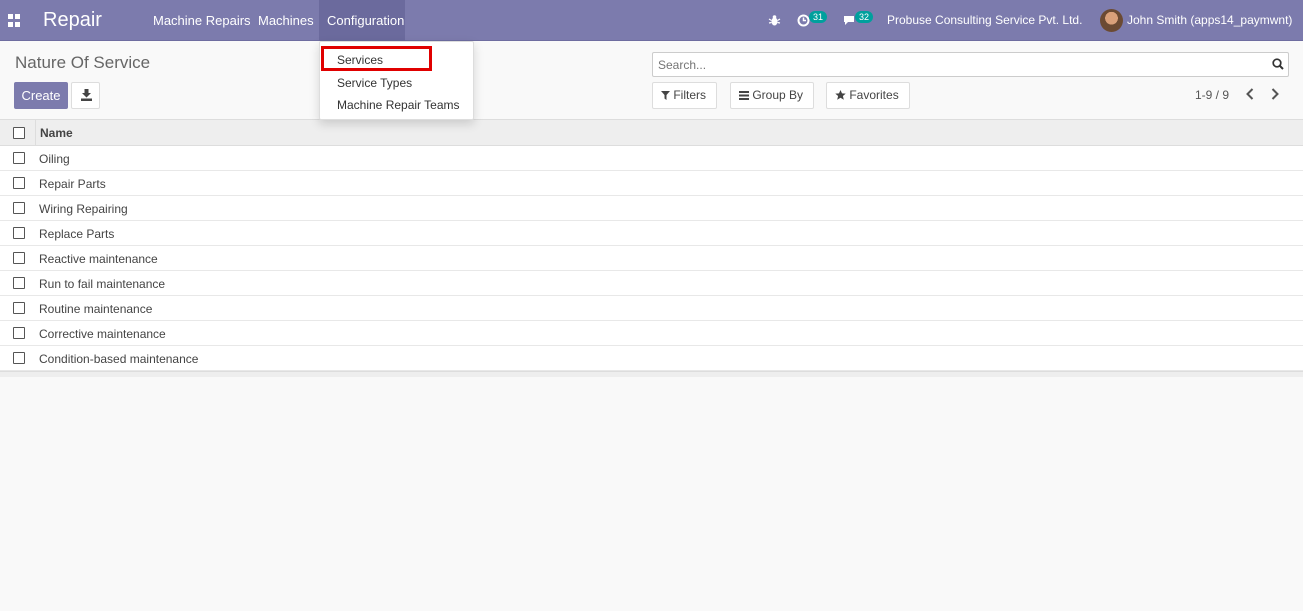  I want to click on chevron-right-icon, so click(1275, 94).